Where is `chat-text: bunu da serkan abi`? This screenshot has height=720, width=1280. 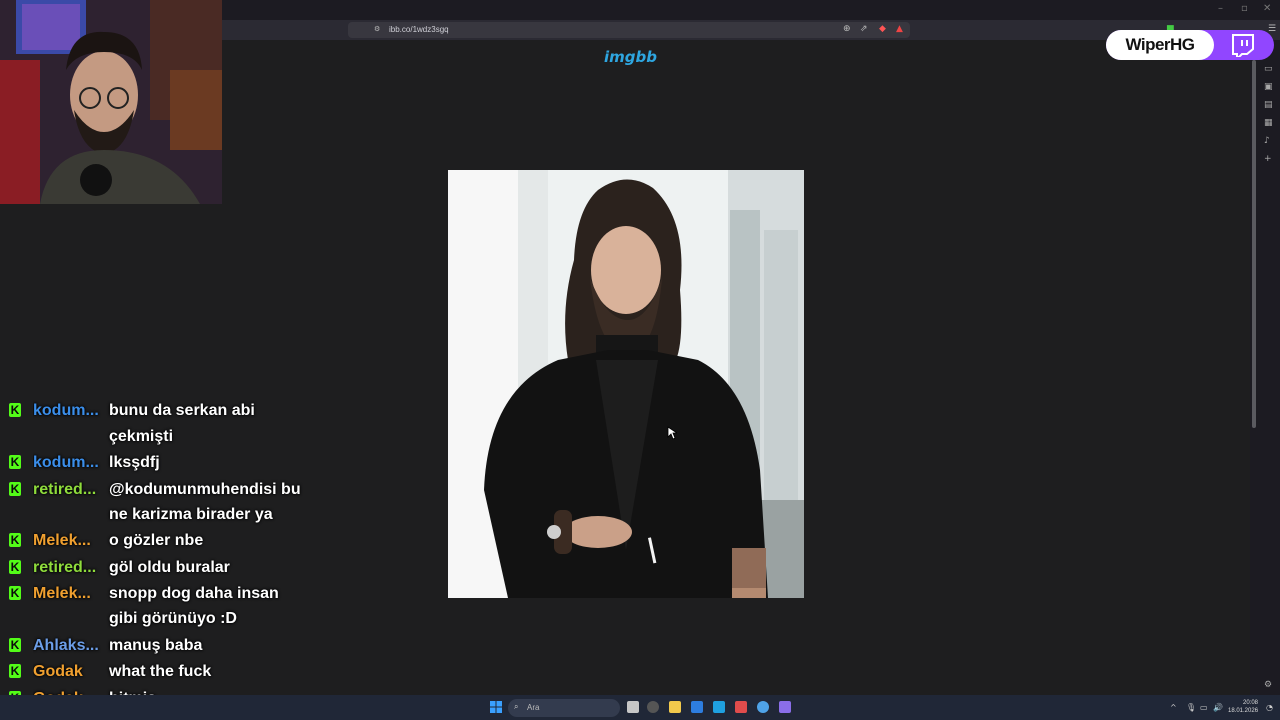
chat-text: bunu da serkan abi is located at coordinates (182, 410).